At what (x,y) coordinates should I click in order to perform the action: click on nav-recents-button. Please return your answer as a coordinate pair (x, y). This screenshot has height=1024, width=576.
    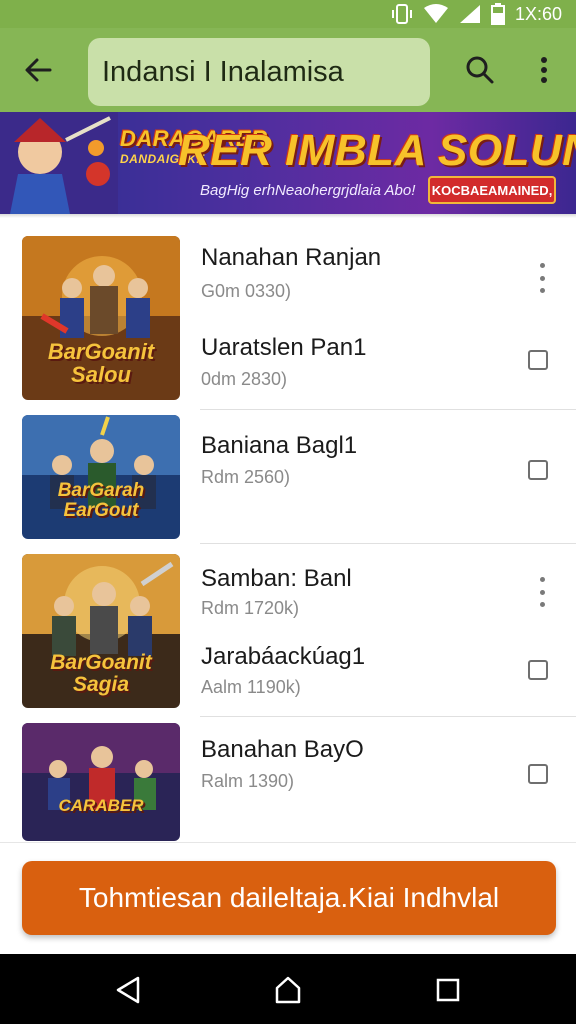
    Looking at the image, I should click on (448, 990).